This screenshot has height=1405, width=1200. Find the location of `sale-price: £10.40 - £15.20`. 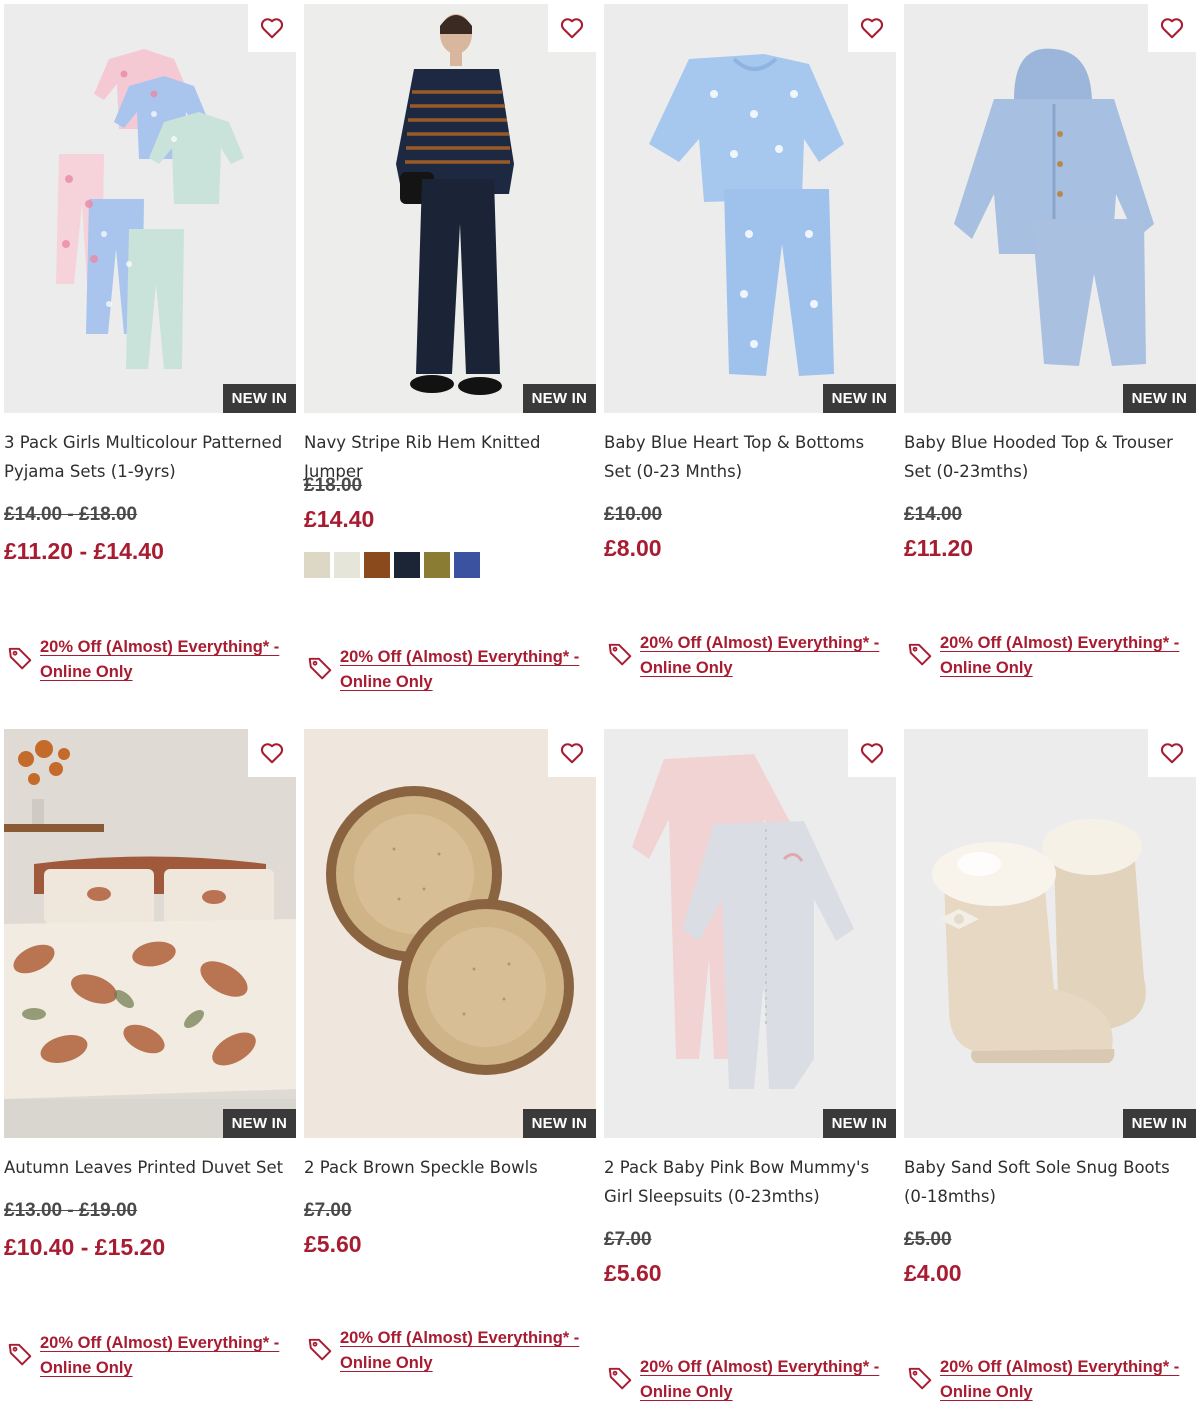

sale-price: £10.40 - £15.20 is located at coordinates (85, 1247).